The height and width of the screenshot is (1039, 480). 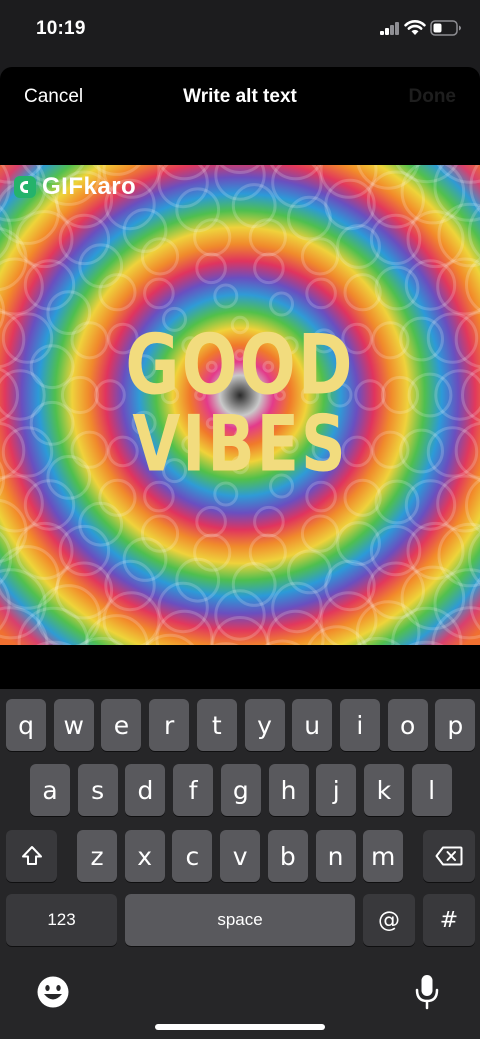 I want to click on key-j: j, so click(x=336, y=790).